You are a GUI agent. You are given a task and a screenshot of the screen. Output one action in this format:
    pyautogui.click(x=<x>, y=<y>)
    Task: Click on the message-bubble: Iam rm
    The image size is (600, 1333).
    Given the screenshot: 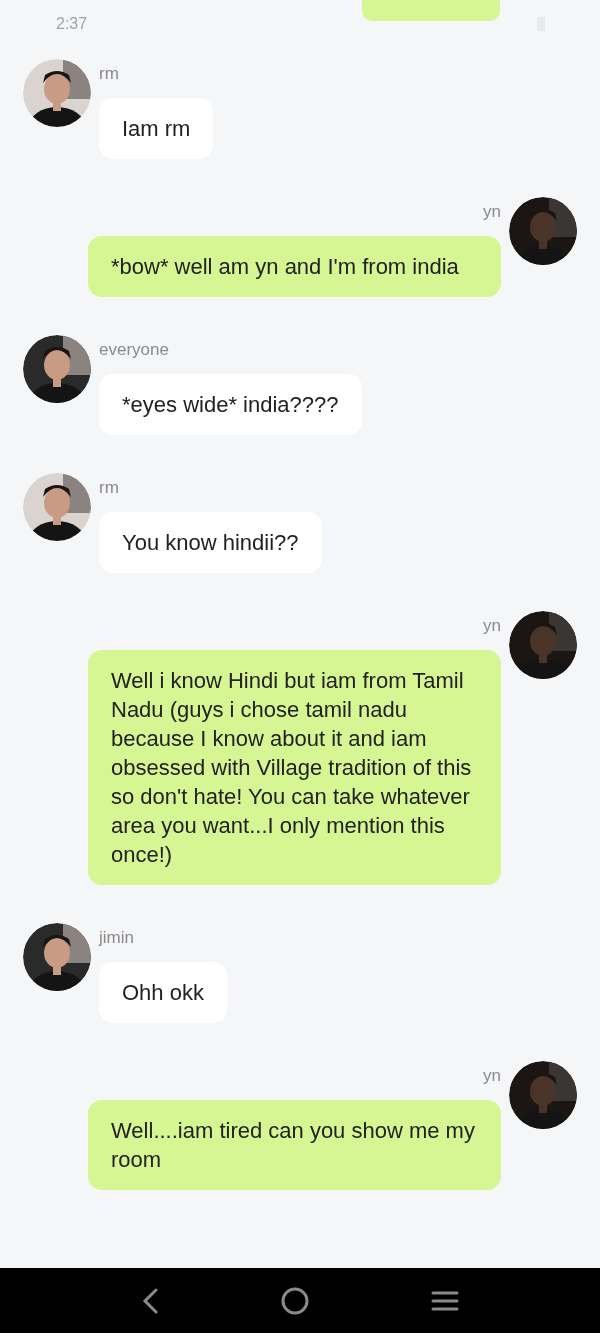 What is the action you would take?
    pyautogui.click(x=156, y=128)
    